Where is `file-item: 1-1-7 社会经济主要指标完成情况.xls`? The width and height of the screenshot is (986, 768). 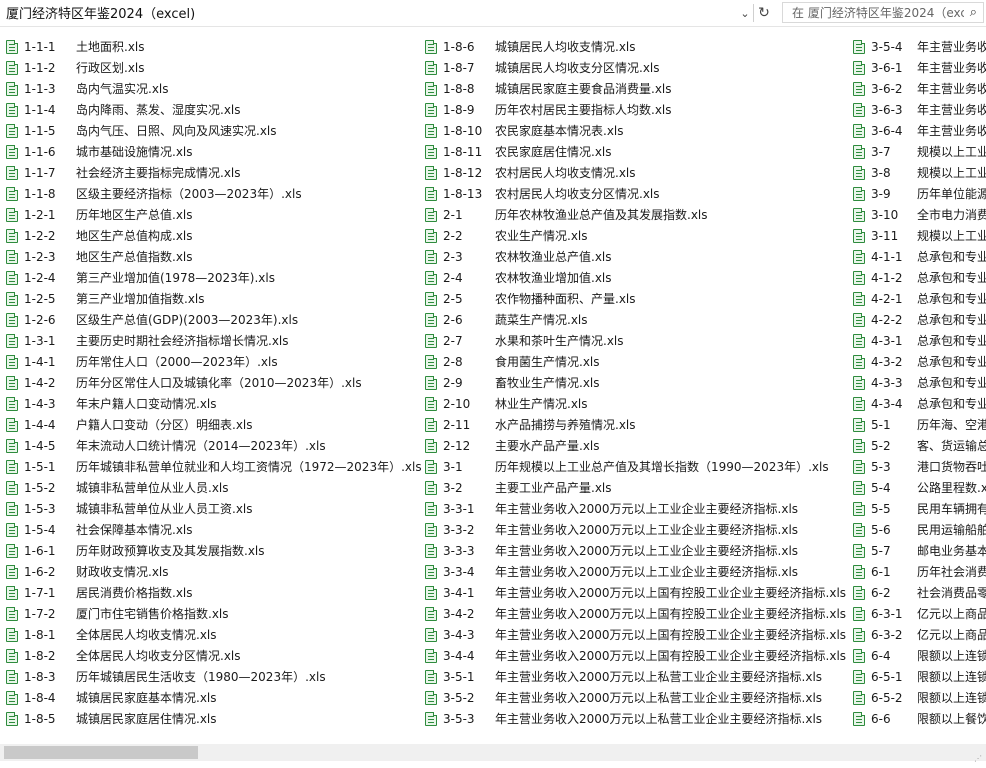
file-item: 1-1-7 社会经济主要指标完成情况.xls is located at coordinates (210, 172).